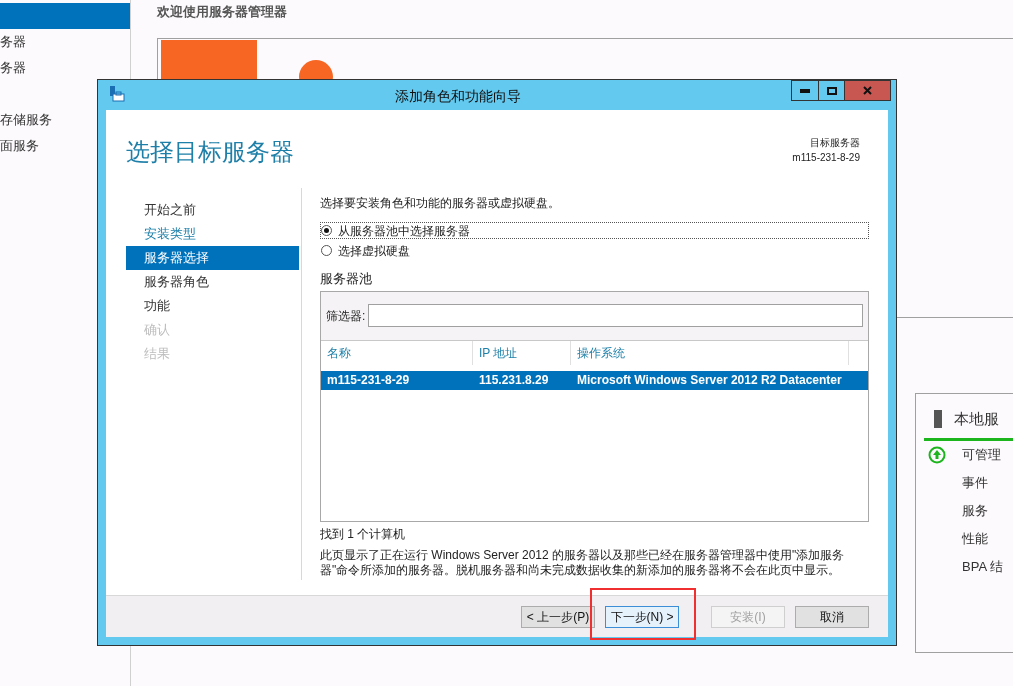  I want to click on info-paragraph: 此页显示了正在运行 Windows Server 2012 的服务器以及那些已经在服务器管理器中使用"添加服务器"命令所添加的服务器。脱机服务器和尚未完成数据收集的新添加的服务器将不会在此页中显示。, so click(583, 562).